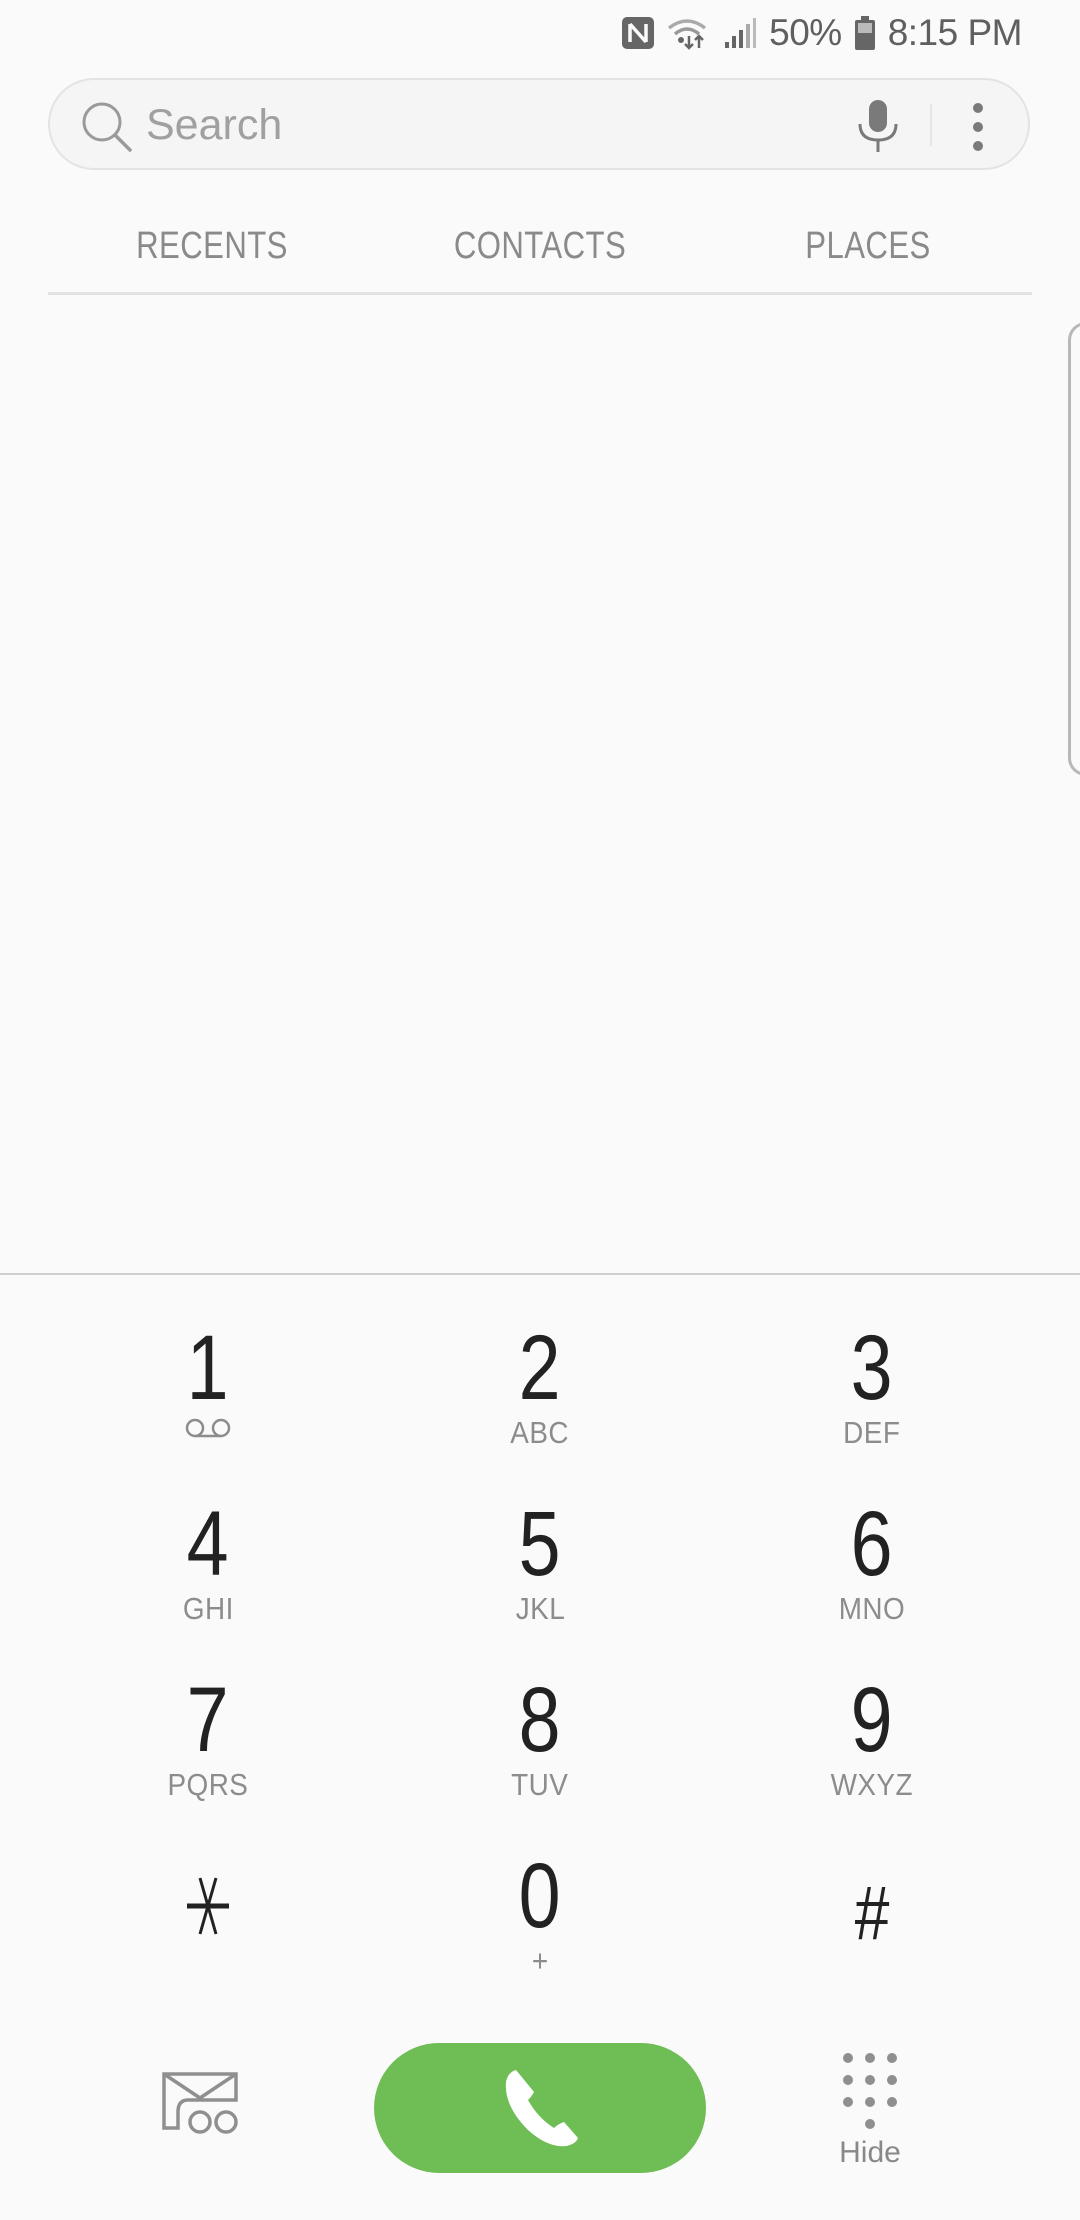 The height and width of the screenshot is (2220, 1080). Describe the element at coordinates (208, 1784) in the screenshot. I see `key-letters: PQRS` at that location.